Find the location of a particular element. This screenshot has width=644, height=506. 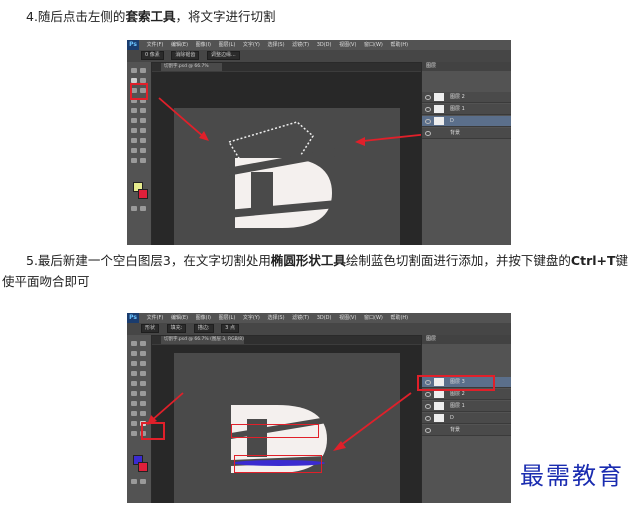

arrow-to-lasso-line is located at coordinates (182, 118).